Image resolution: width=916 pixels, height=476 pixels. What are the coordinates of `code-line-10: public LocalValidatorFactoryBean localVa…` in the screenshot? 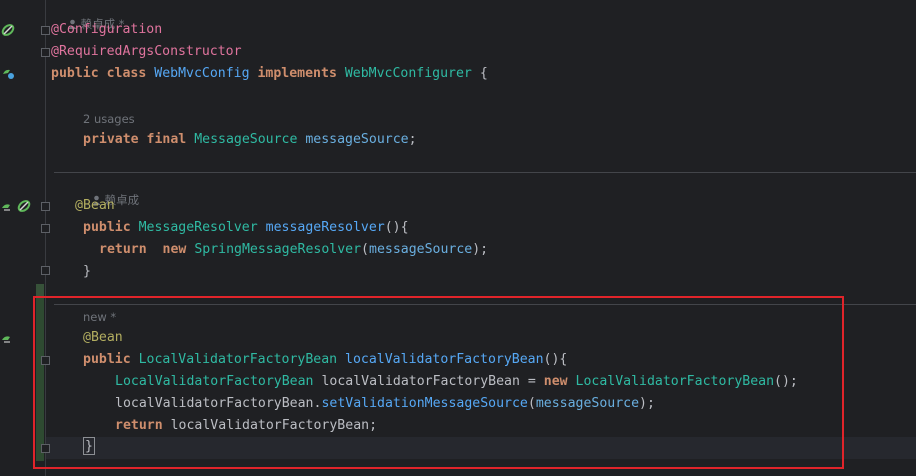 It's located at (325, 360).